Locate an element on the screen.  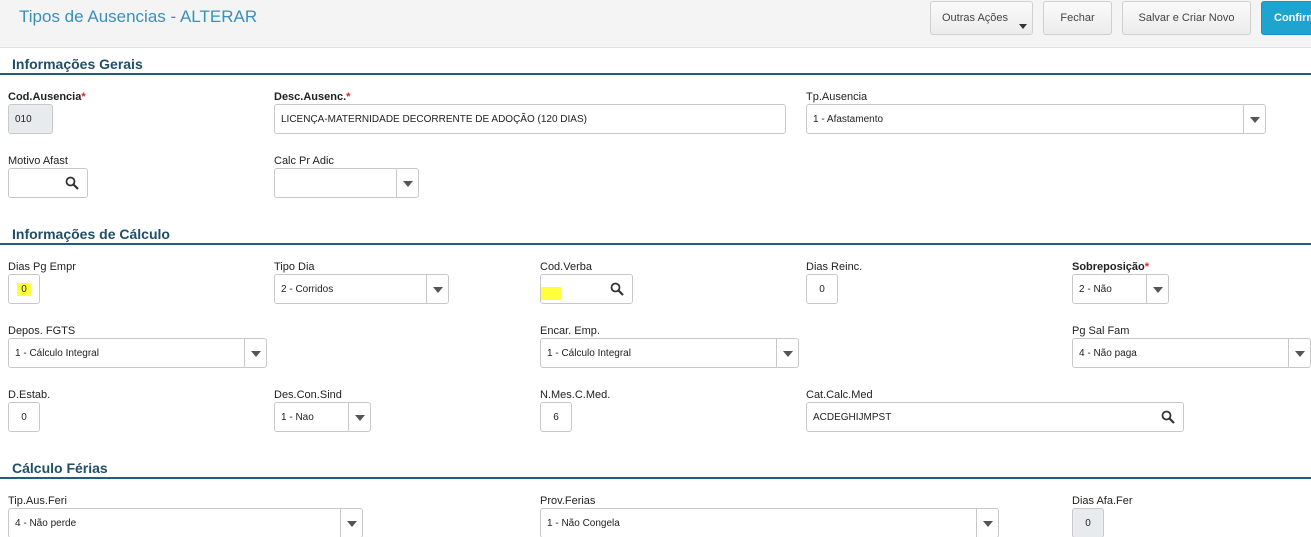
cod-ausencia-field: 010 is located at coordinates (30, 119).